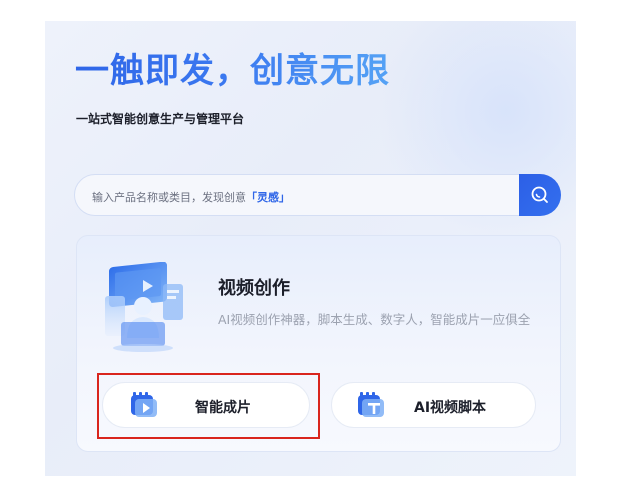 The image size is (624, 489). Describe the element at coordinates (208, 406) in the screenshot. I see `highlight-box` at that location.